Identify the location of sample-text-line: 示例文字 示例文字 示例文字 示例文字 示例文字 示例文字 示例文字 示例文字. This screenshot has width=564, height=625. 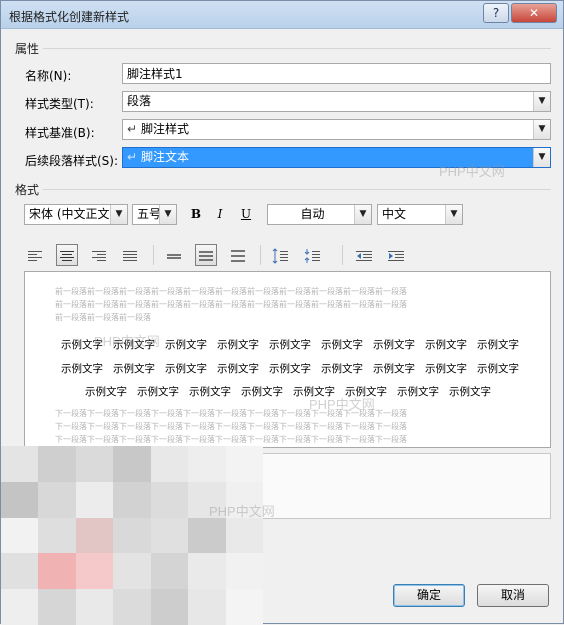
(288, 392).